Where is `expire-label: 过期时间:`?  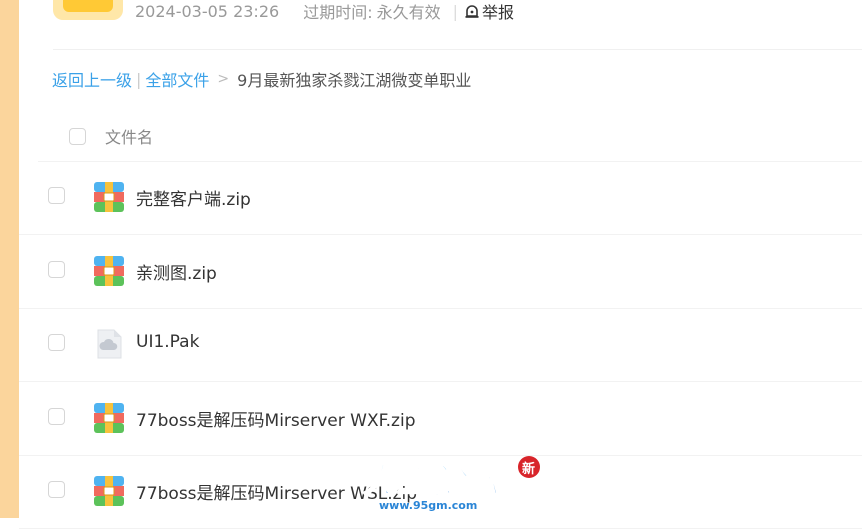
expire-label: 过期时间: is located at coordinates (338, 12).